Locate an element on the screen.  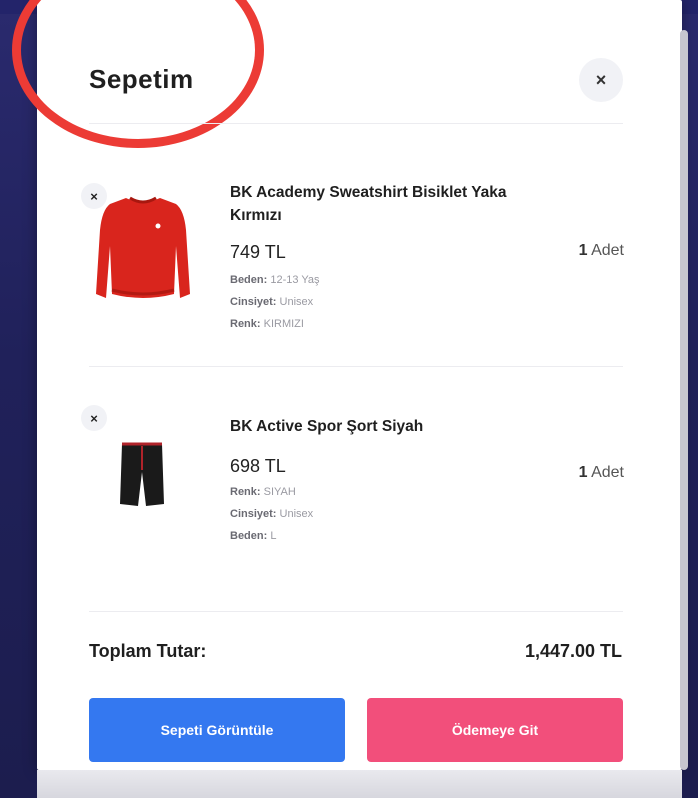
item-attribute: Renk: SIYAH is located at coordinates (263, 492).